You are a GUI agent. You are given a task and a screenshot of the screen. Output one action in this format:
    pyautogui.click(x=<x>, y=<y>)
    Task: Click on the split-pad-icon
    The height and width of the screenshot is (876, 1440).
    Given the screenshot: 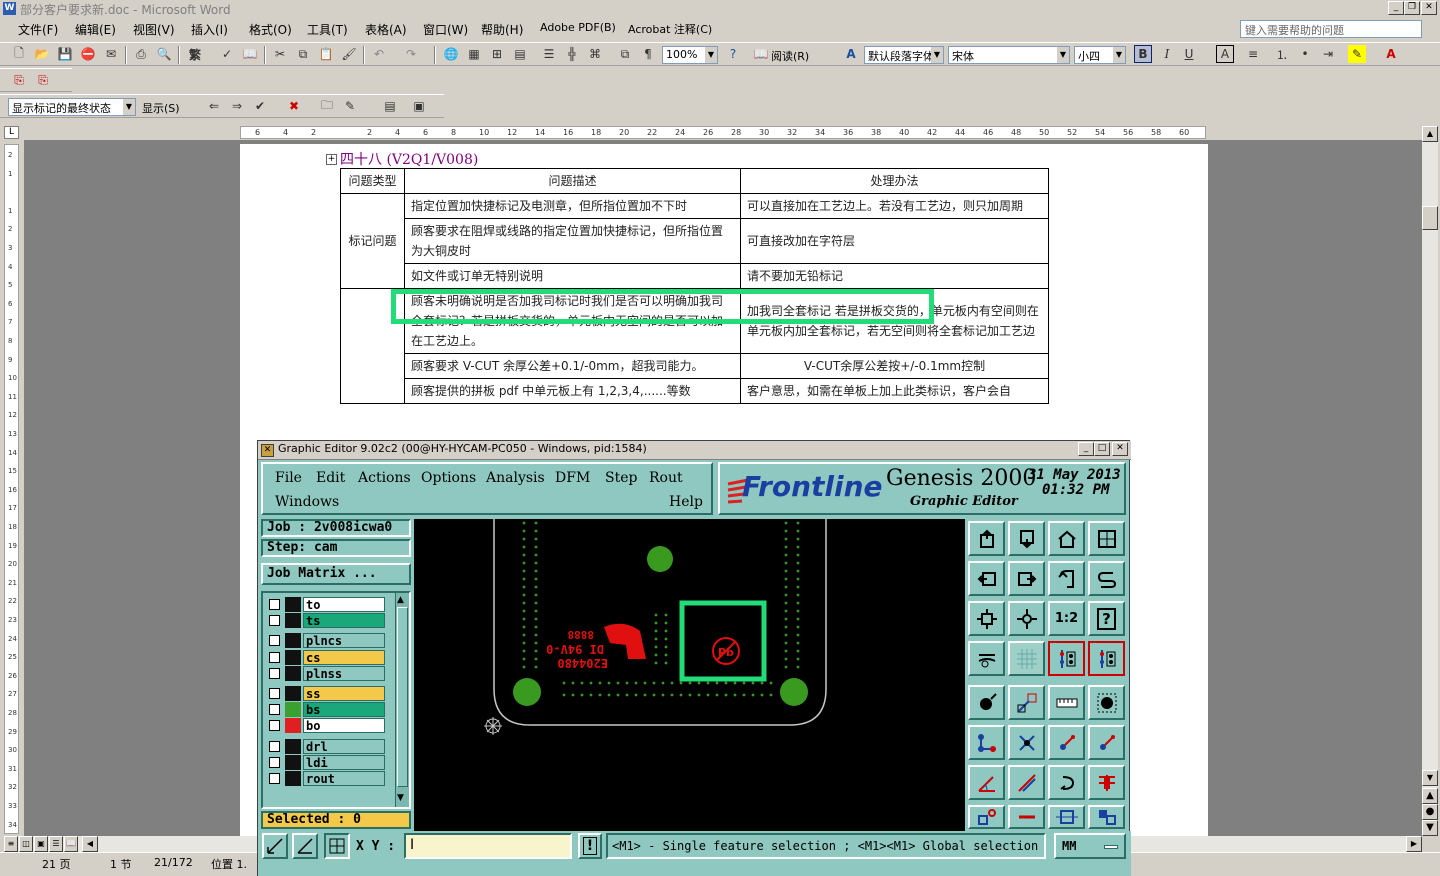 What is the action you would take?
    pyautogui.click(x=986, y=817)
    